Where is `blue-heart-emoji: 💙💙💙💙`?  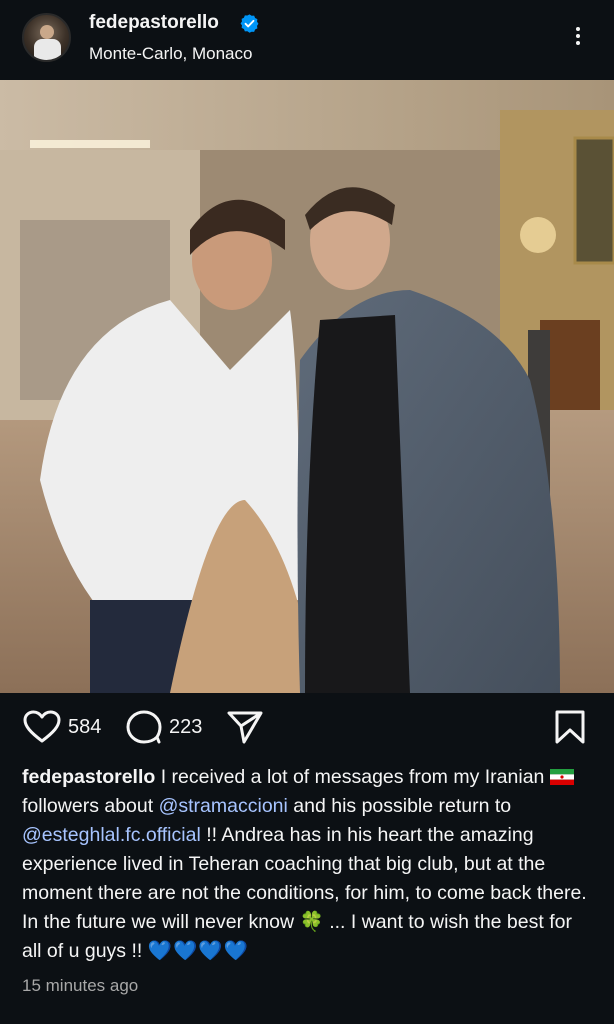
blue-heart-emoji: 💙💙💙💙 is located at coordinates (198, 951).